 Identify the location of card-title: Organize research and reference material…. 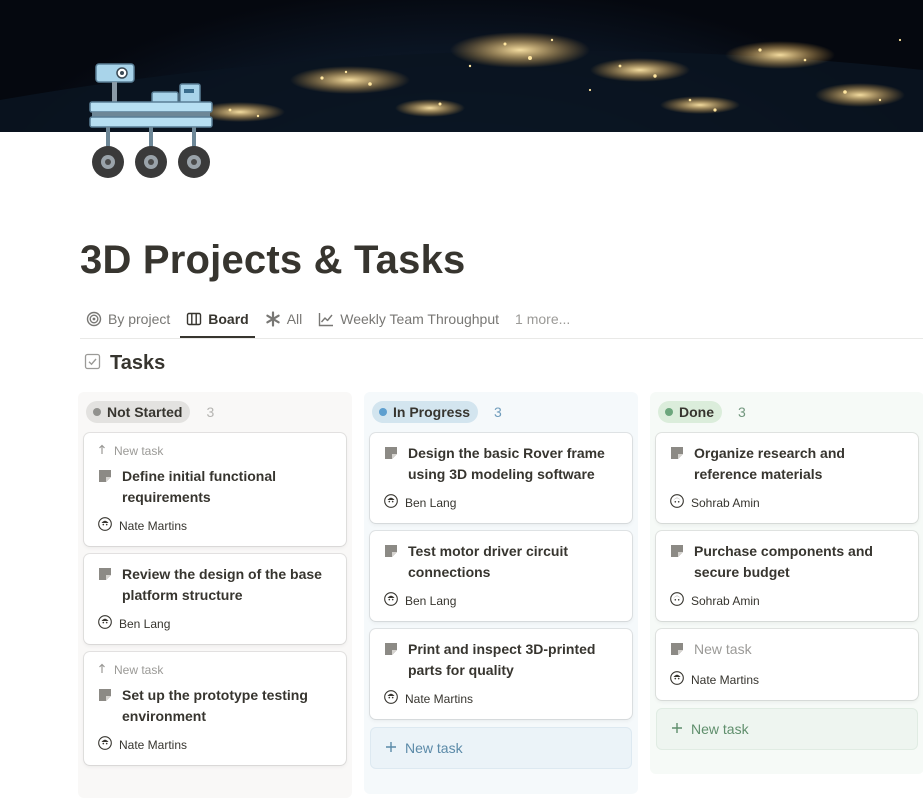
(769, 463).